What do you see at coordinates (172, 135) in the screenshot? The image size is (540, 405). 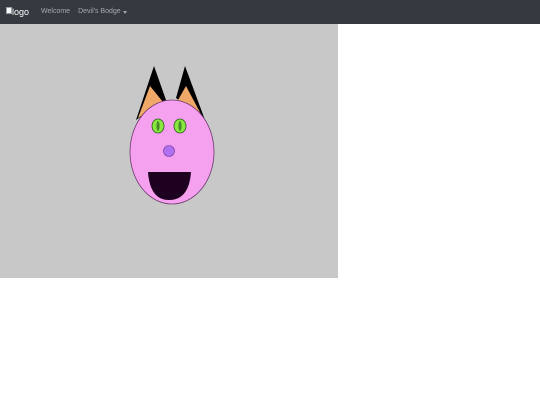 I see `devil-face-drawing` at bounding box center [172, 135].